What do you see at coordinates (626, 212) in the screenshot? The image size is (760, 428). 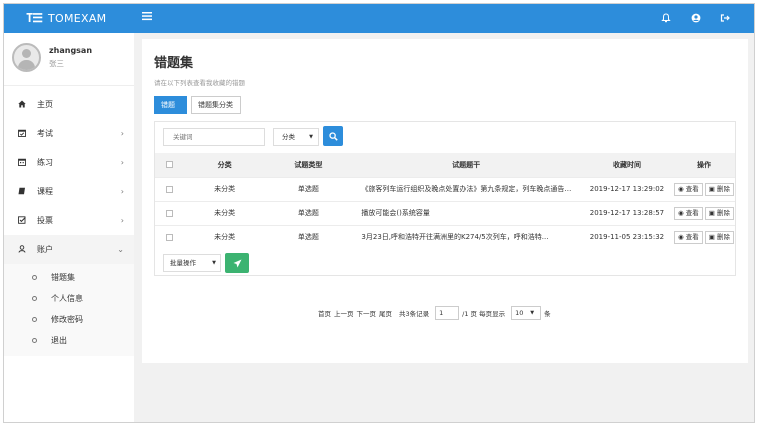 I see `cell-time: 2019-12-17 13:28:57` at bounding box center [626, 212].